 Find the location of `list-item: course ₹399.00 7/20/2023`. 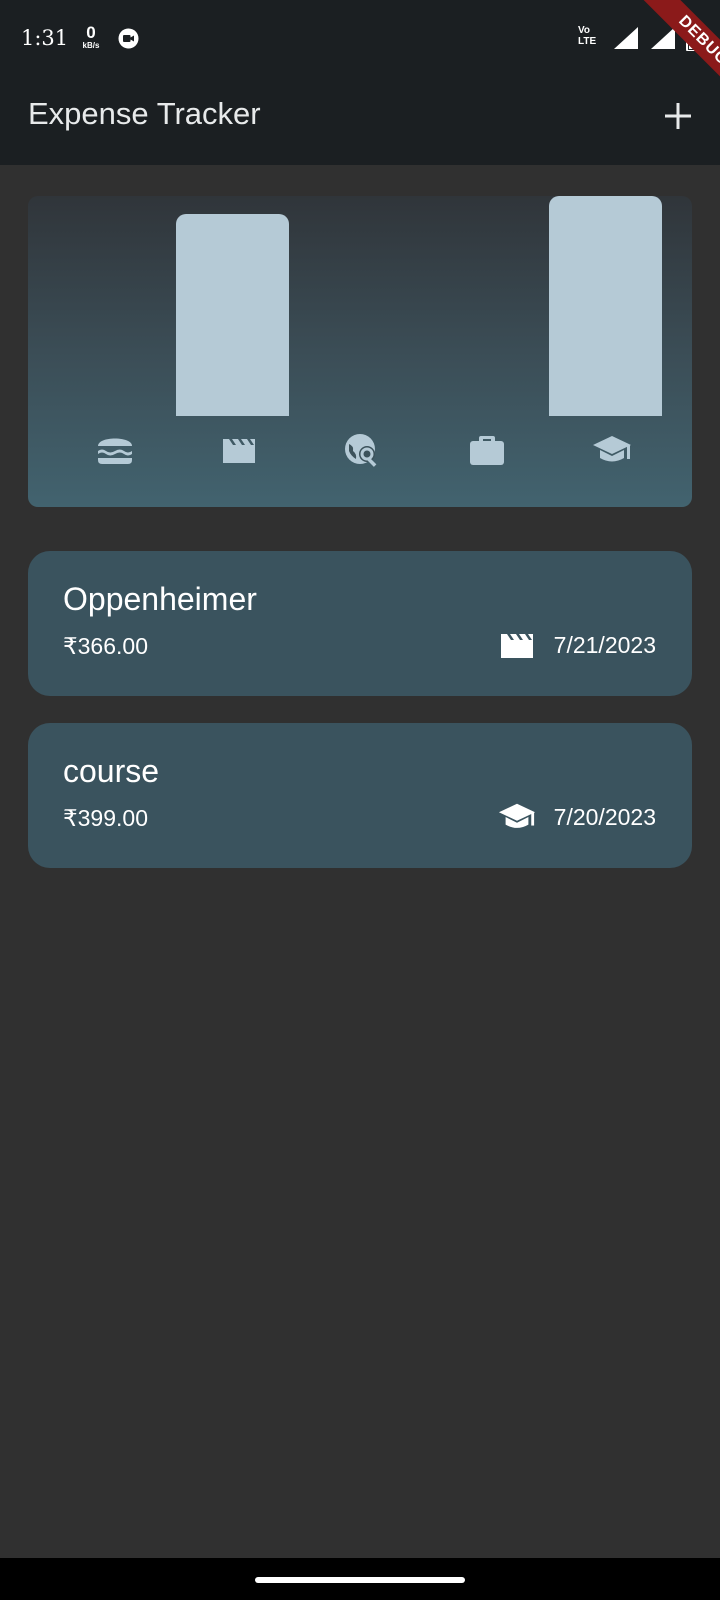

list-item: course ₹399.00 7/20/2023 is located at coordinates (360, 795).